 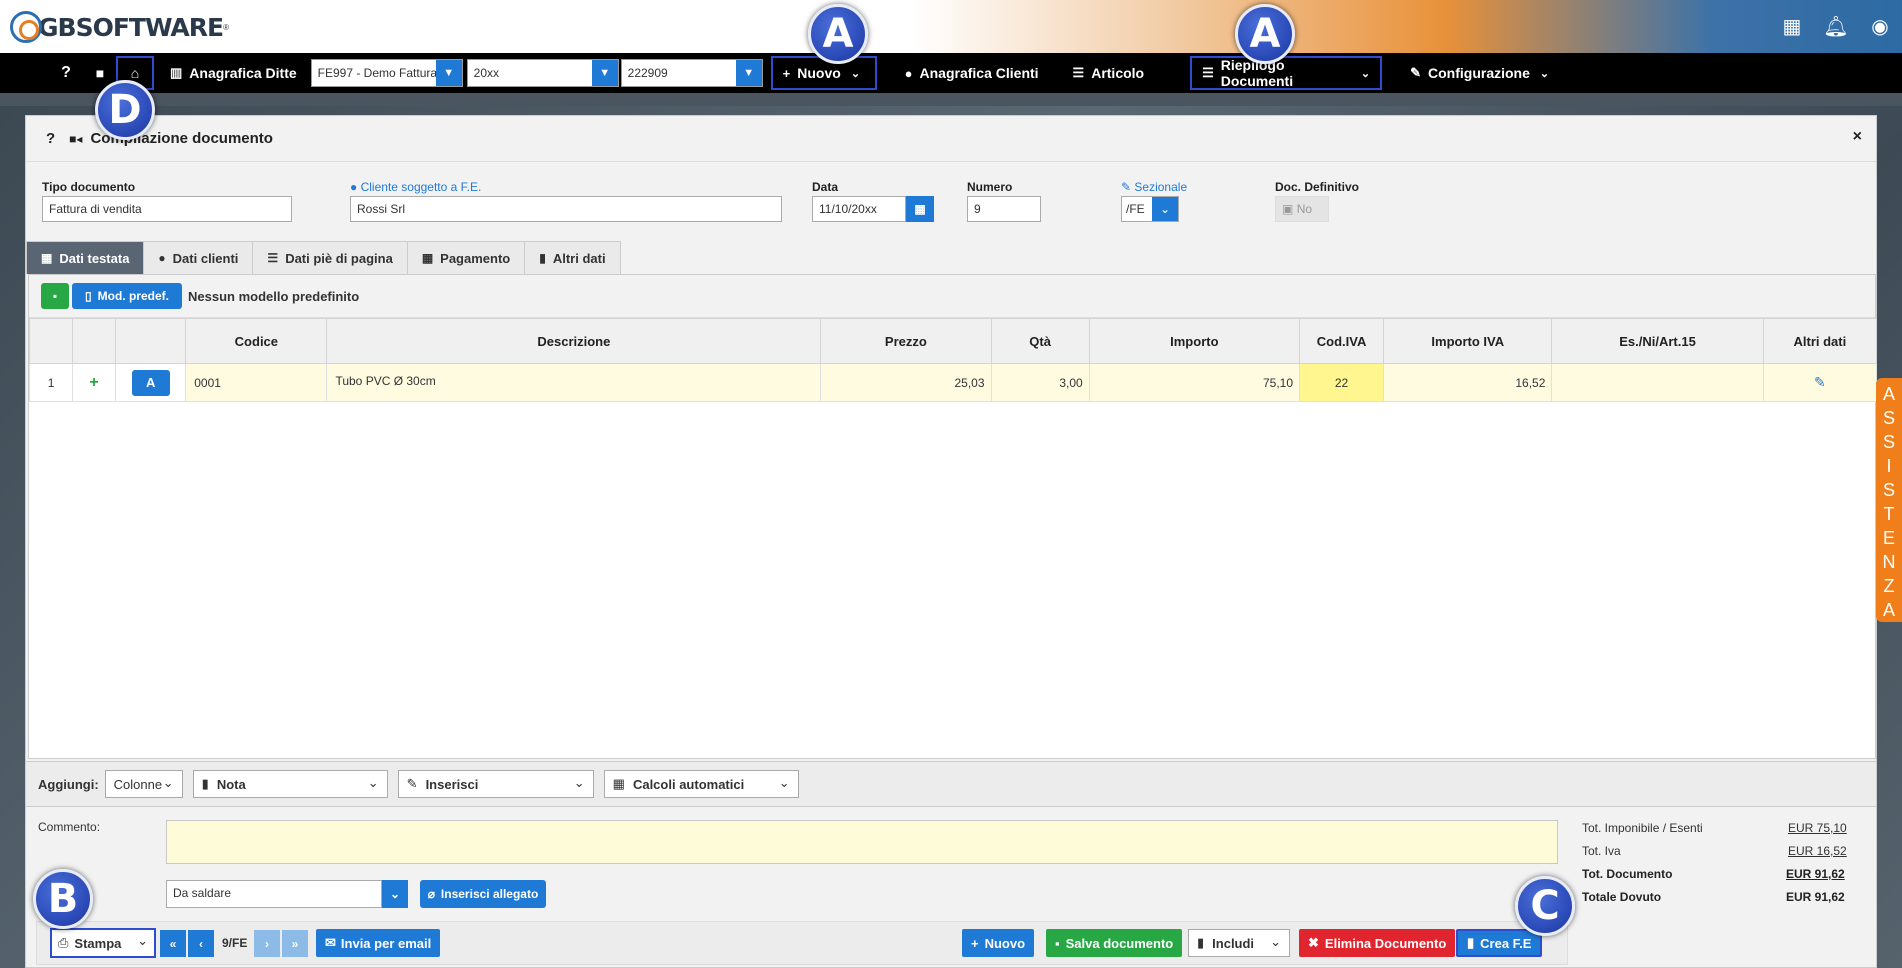 I want to click on tab-dati-testata: ▦ Dati testata, so click(x=85, y=257).